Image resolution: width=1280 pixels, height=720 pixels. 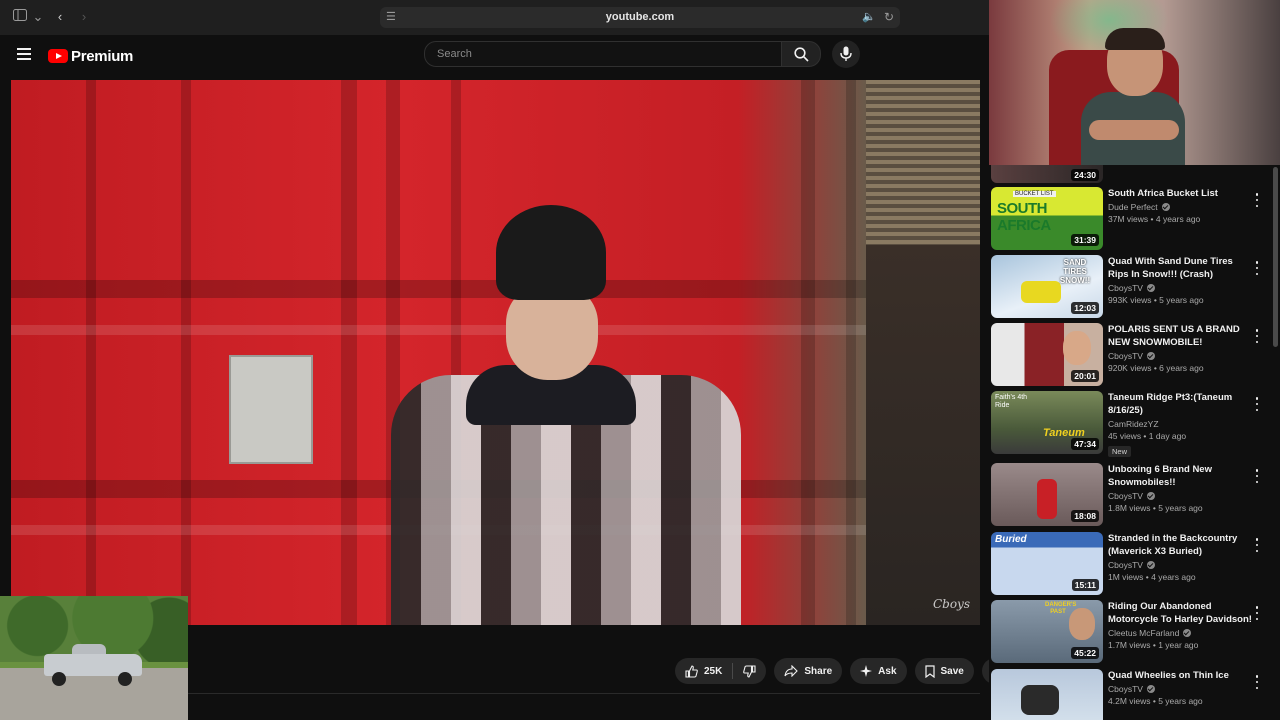 I want to click on channel-name: CamRidezYZ, so click(x=1133, y=424).